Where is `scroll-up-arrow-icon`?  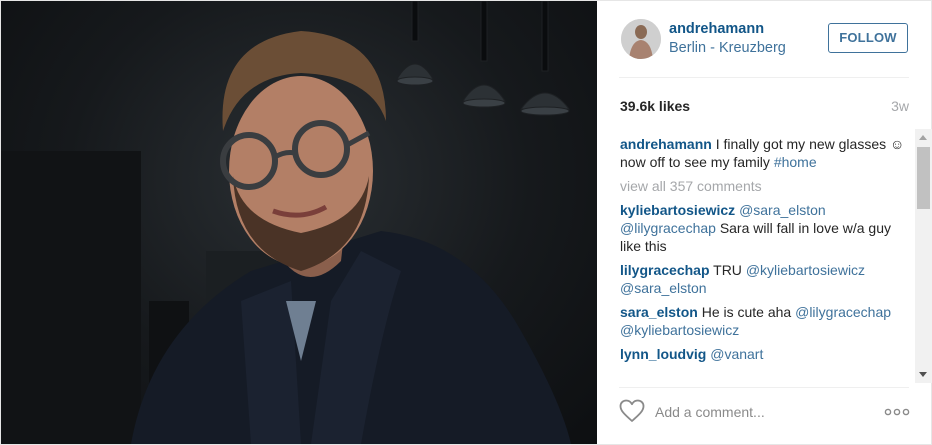 scroll-up-arrow-icon is located at coordinates (923, 137).